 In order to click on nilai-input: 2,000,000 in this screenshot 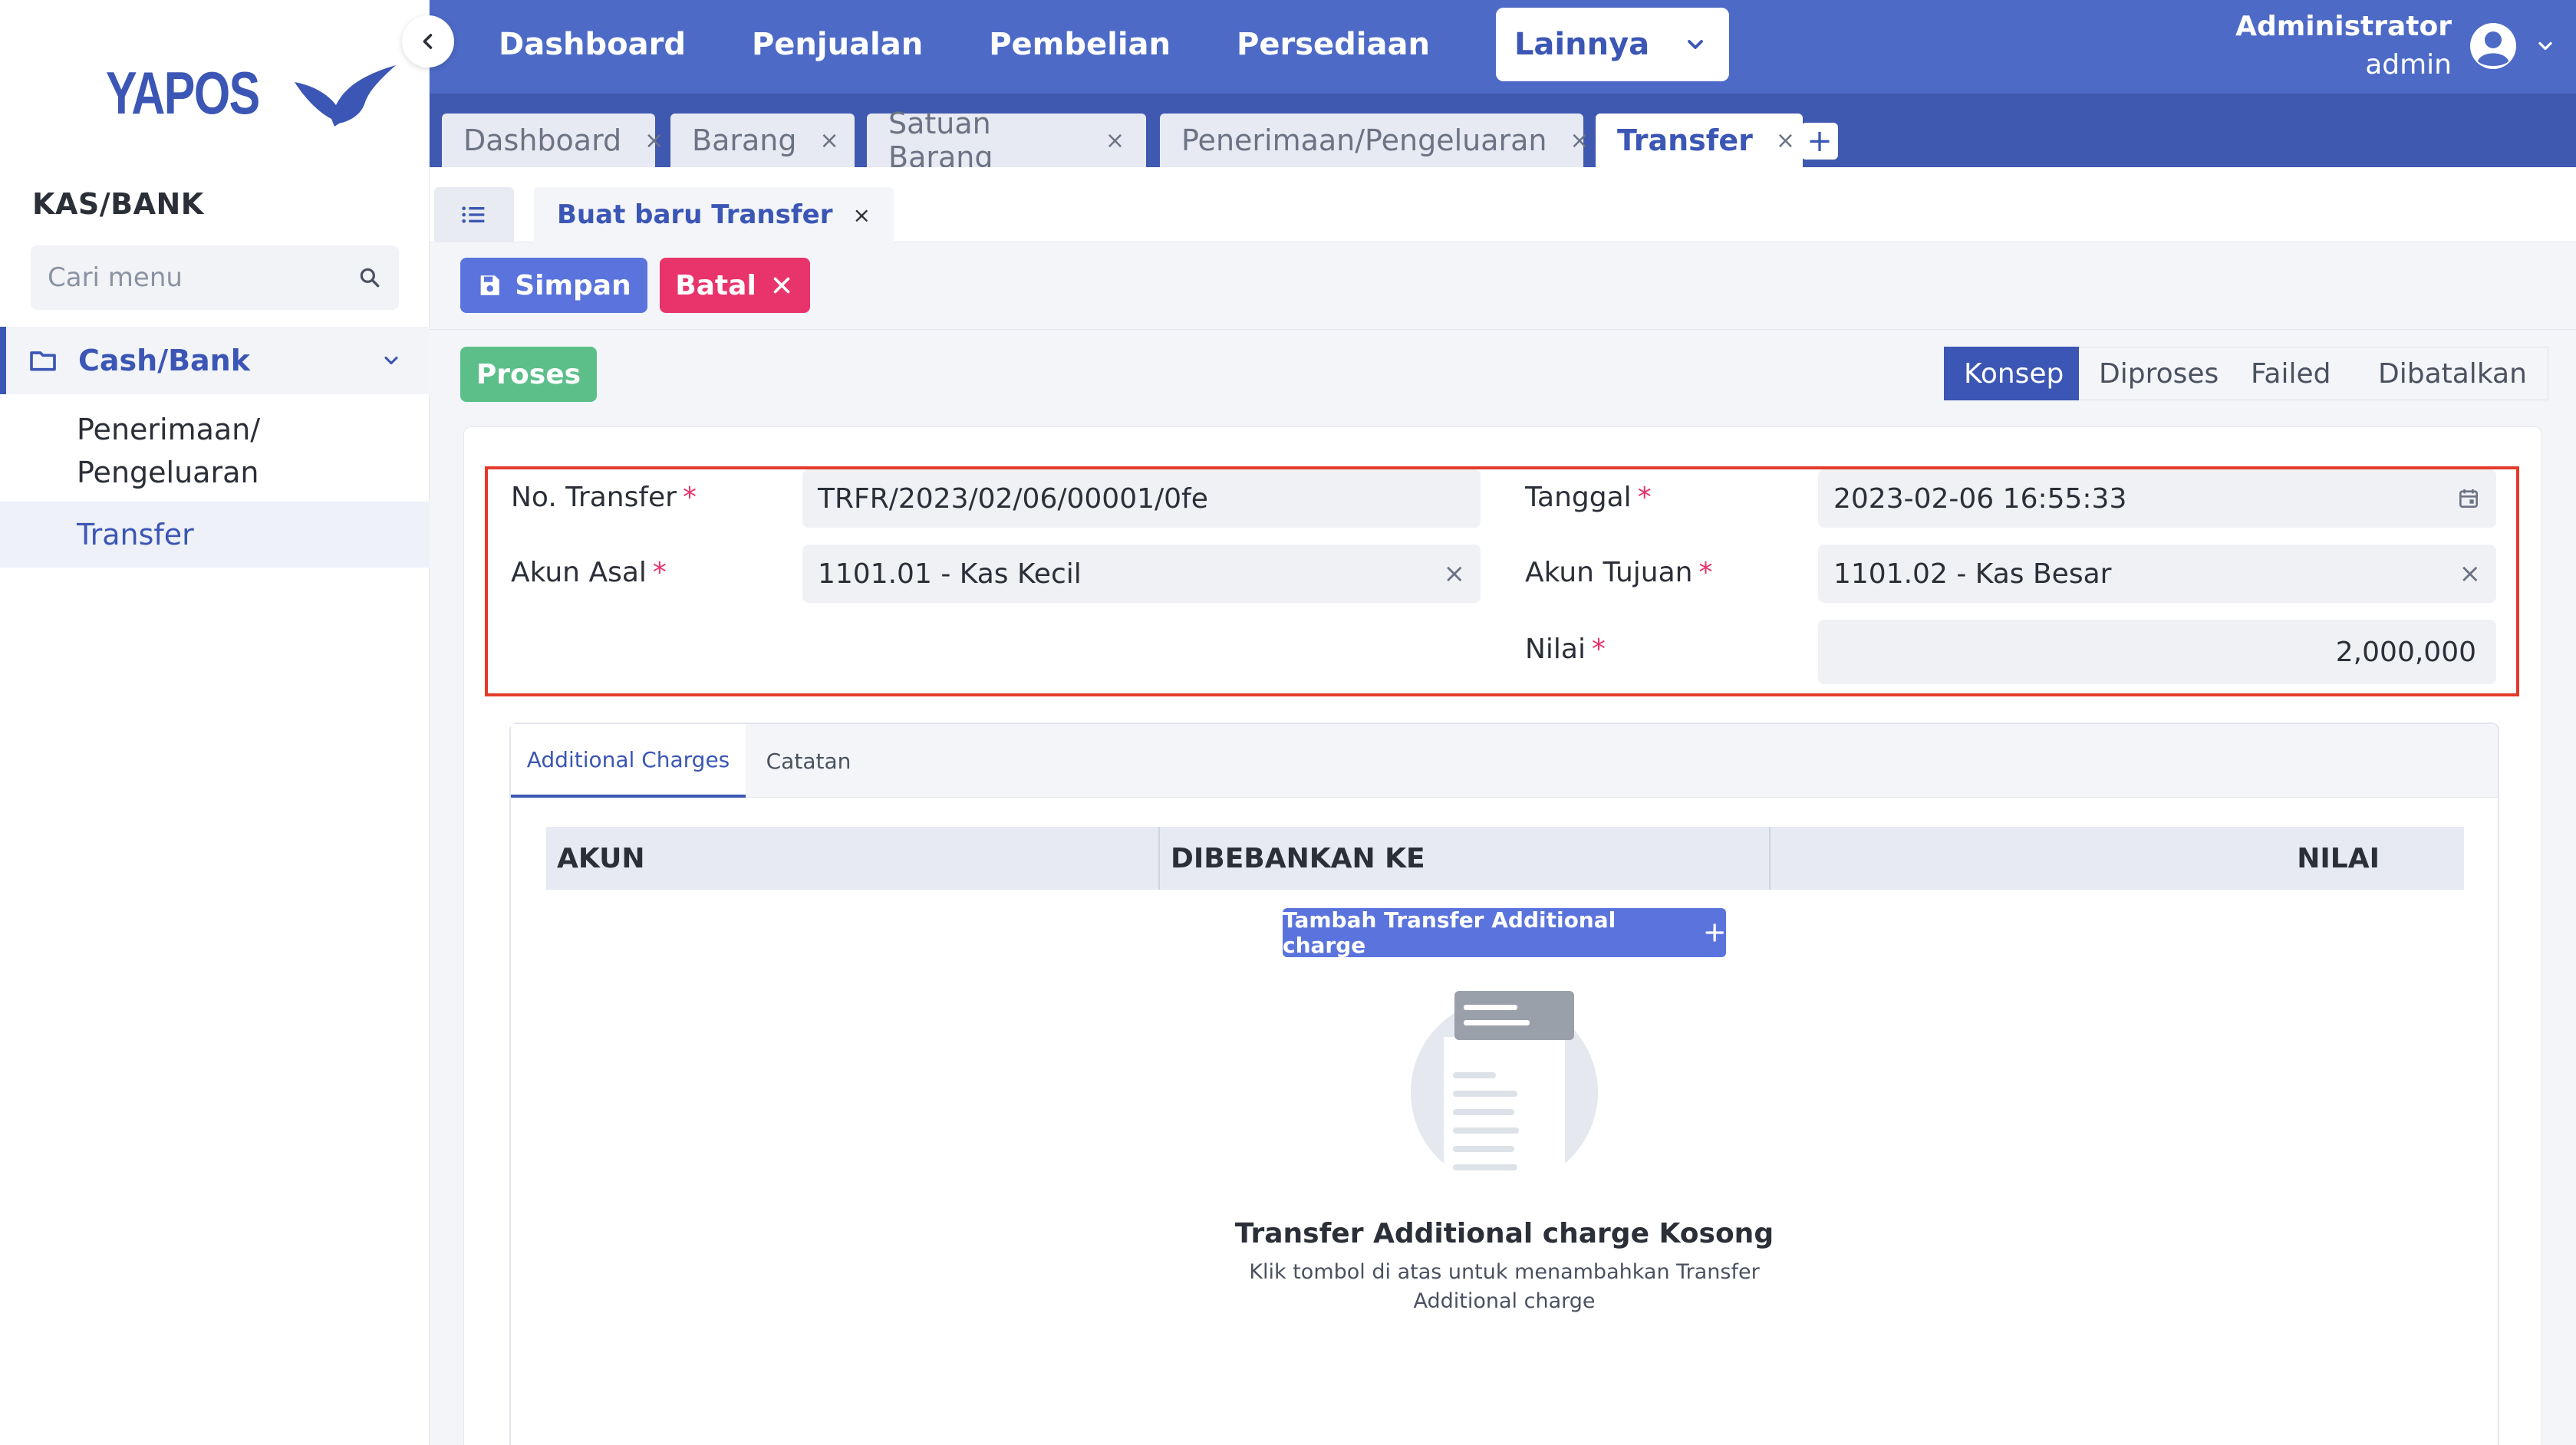, I will do `click(2157, 652)`.